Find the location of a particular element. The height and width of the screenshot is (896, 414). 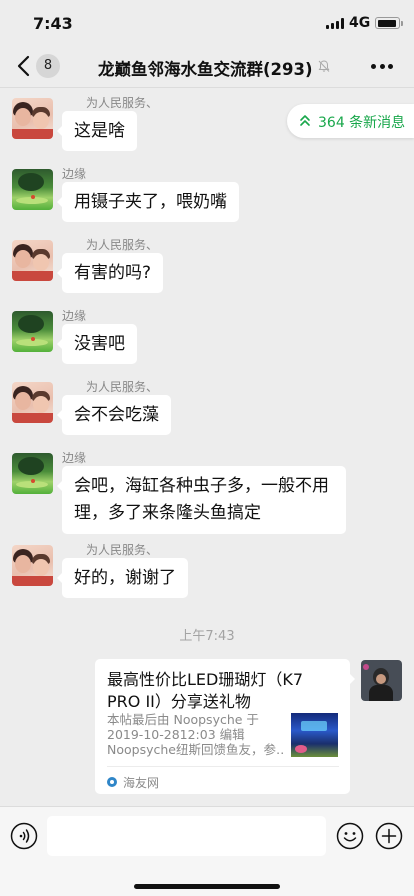

unread-count-badge: 8 is located at coordinates (48, 66).